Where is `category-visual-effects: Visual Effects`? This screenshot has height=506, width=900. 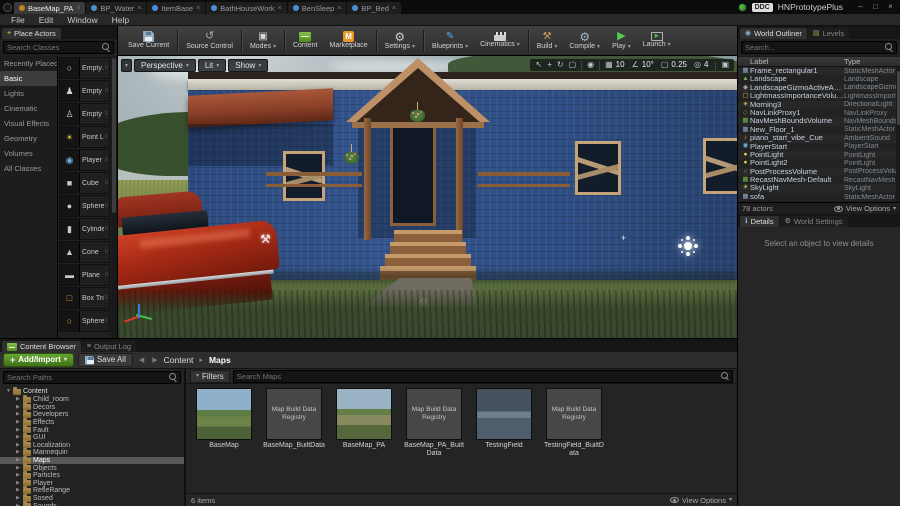
category-visual-effects: Visual Effects is located at coordinates (28, 123).